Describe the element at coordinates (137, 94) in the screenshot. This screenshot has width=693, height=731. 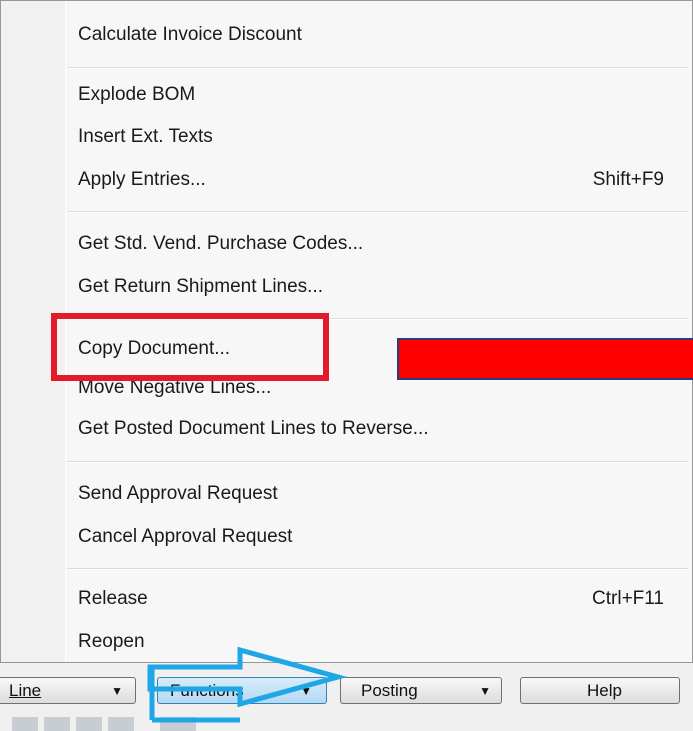
I see `menu-item-label: Explode BOM` at that location.